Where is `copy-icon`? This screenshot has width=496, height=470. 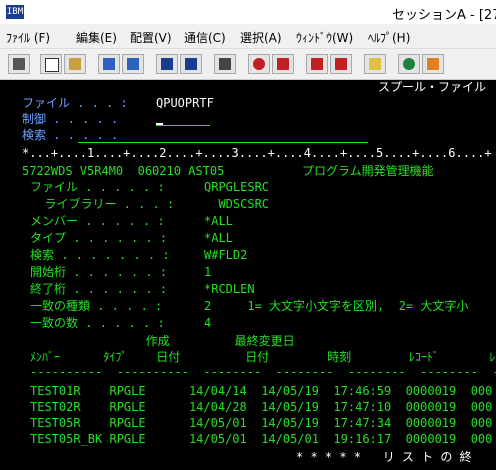 copy-icon is located at coordinates (51, 64).